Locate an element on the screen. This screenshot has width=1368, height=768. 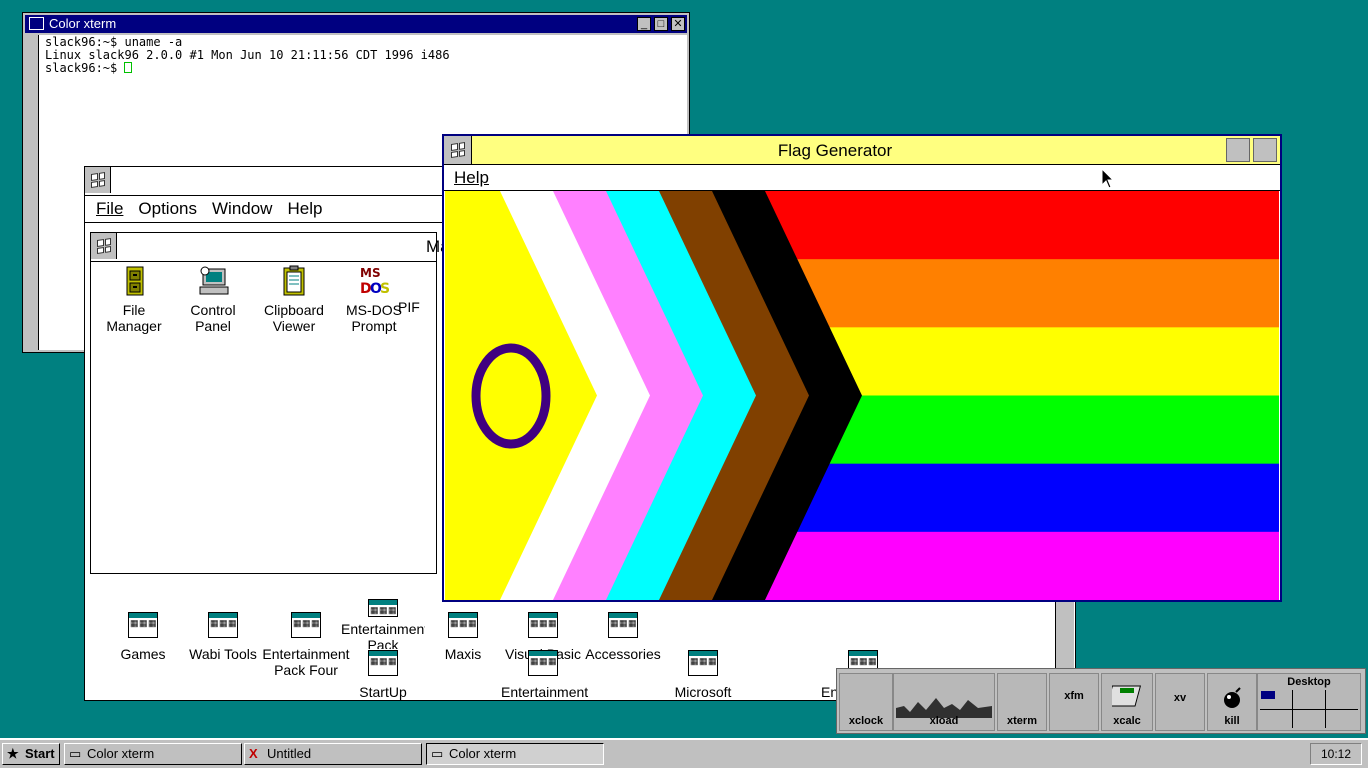
xfm-launcher: xfm is located at coordinates (1074, 702).